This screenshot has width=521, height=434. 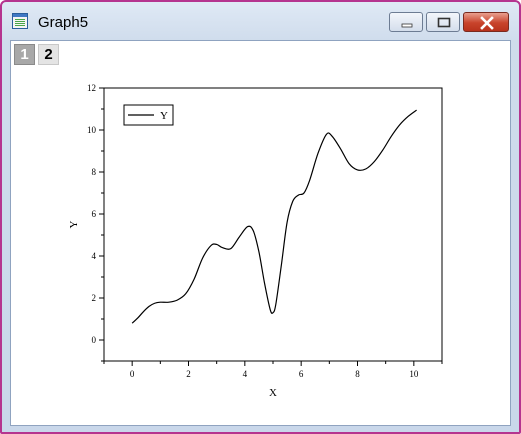 I want to click on legend-label: Y, so click(x=164, y=116).